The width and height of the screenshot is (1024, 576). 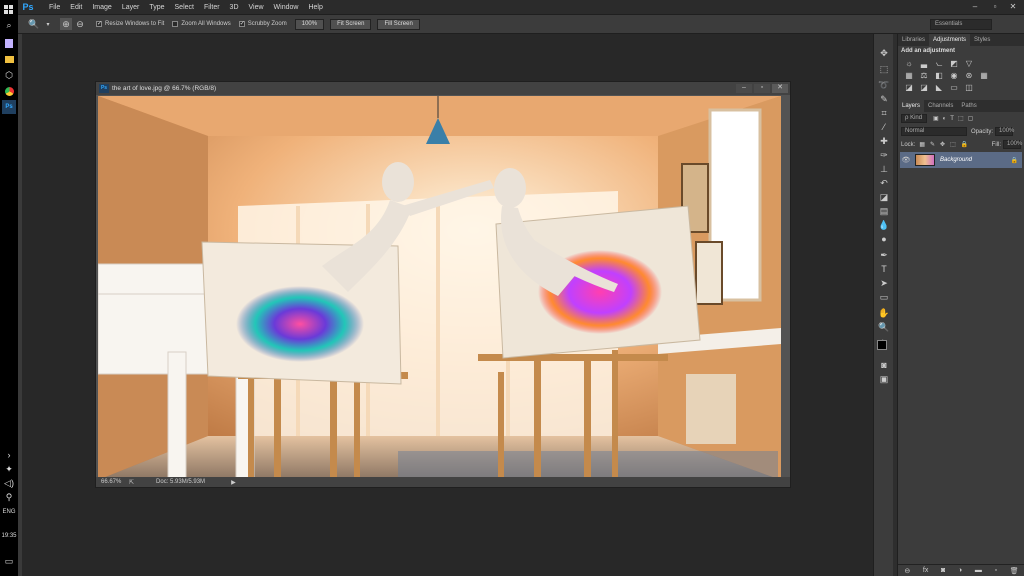 I want to click on minimize-icon: –, so click(x=975, y=7).